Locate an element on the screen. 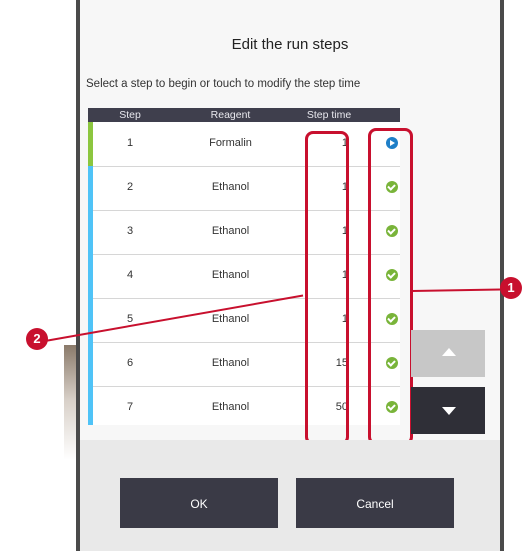 This screenshot has width=525, height=551. cancel-button: Cancel is located at coordinates (375, 503).